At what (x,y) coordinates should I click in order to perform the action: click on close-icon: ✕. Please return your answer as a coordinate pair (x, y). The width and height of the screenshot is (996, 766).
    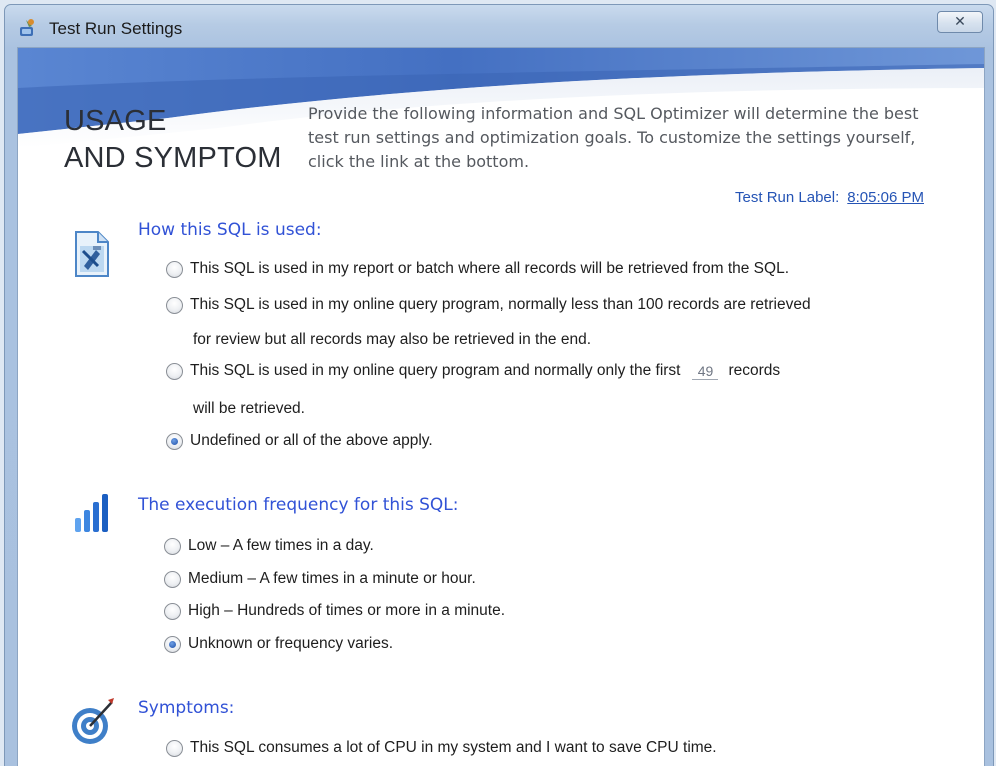
    Looking at the image, I should click on (960, 22).